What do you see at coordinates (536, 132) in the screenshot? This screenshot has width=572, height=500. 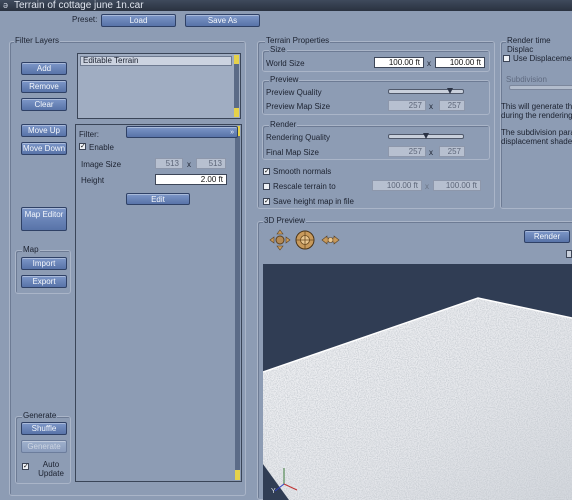 I see `info-line-3: The subdivision para` at bounding box center [536, 132].